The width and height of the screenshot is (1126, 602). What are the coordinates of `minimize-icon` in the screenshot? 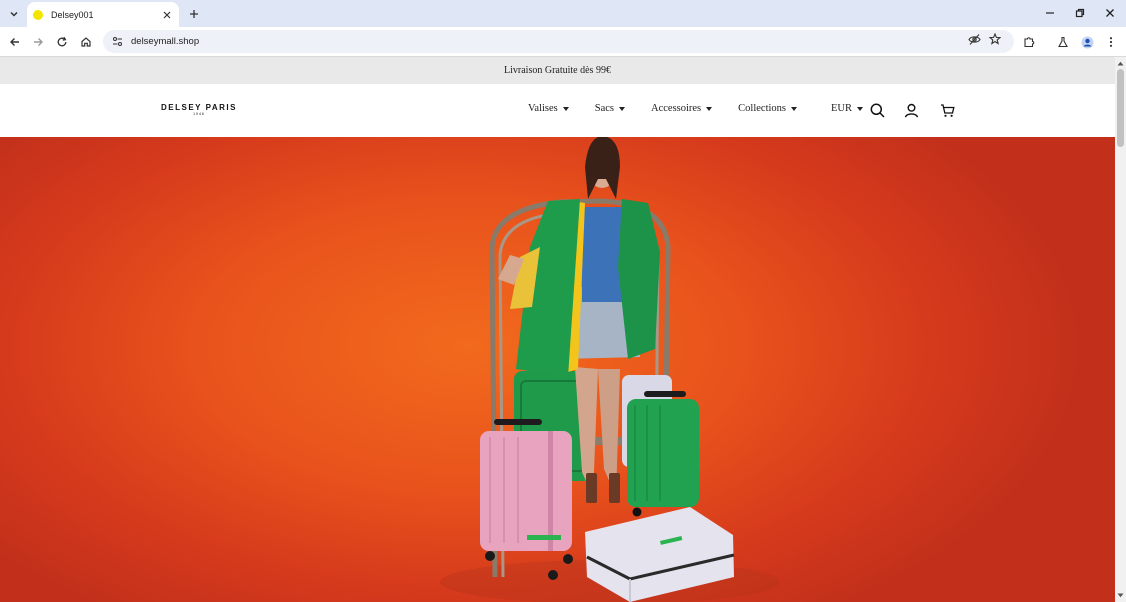 It's located at (1050, 13).